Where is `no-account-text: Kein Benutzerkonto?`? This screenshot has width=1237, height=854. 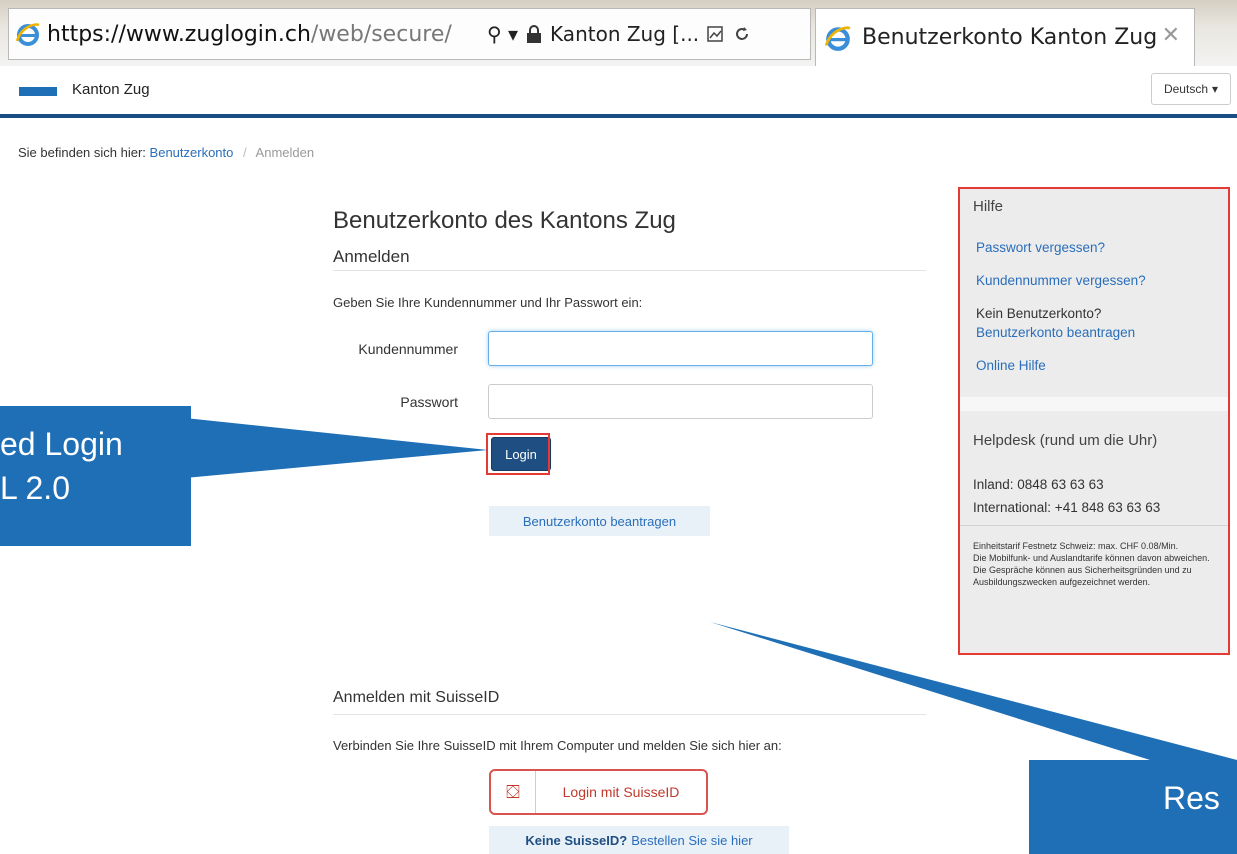
no-account-text: Kein Benutzerkonto? is located at coordinates (1039, 313).